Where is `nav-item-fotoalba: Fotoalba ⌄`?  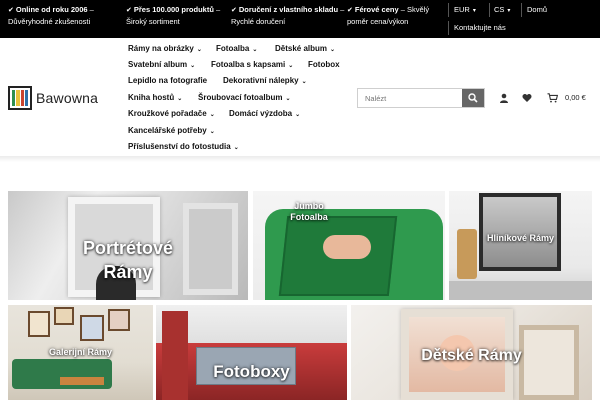
nav-item-fotoalba: Fotoalba ⌄ is located at coordinates (236, 48).